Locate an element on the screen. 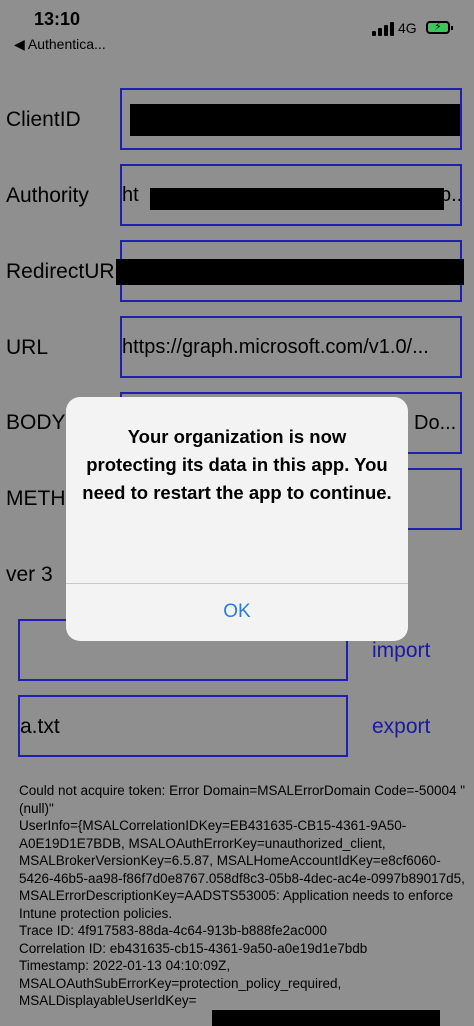  ok-button: OK is located at coordinates (237, 612).